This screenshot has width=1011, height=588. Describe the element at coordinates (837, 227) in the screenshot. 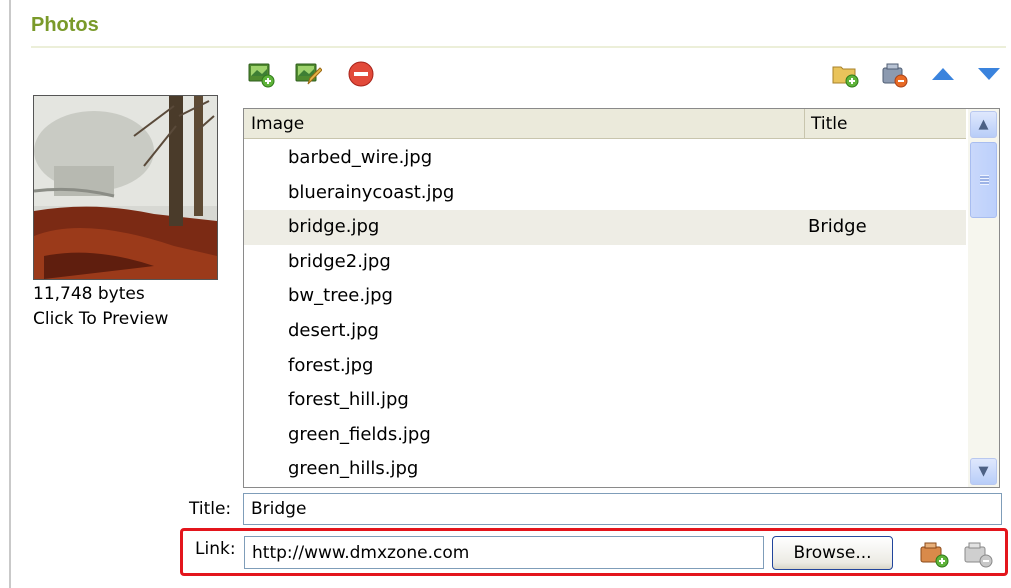

I see `row-title: Bridge` at that location.